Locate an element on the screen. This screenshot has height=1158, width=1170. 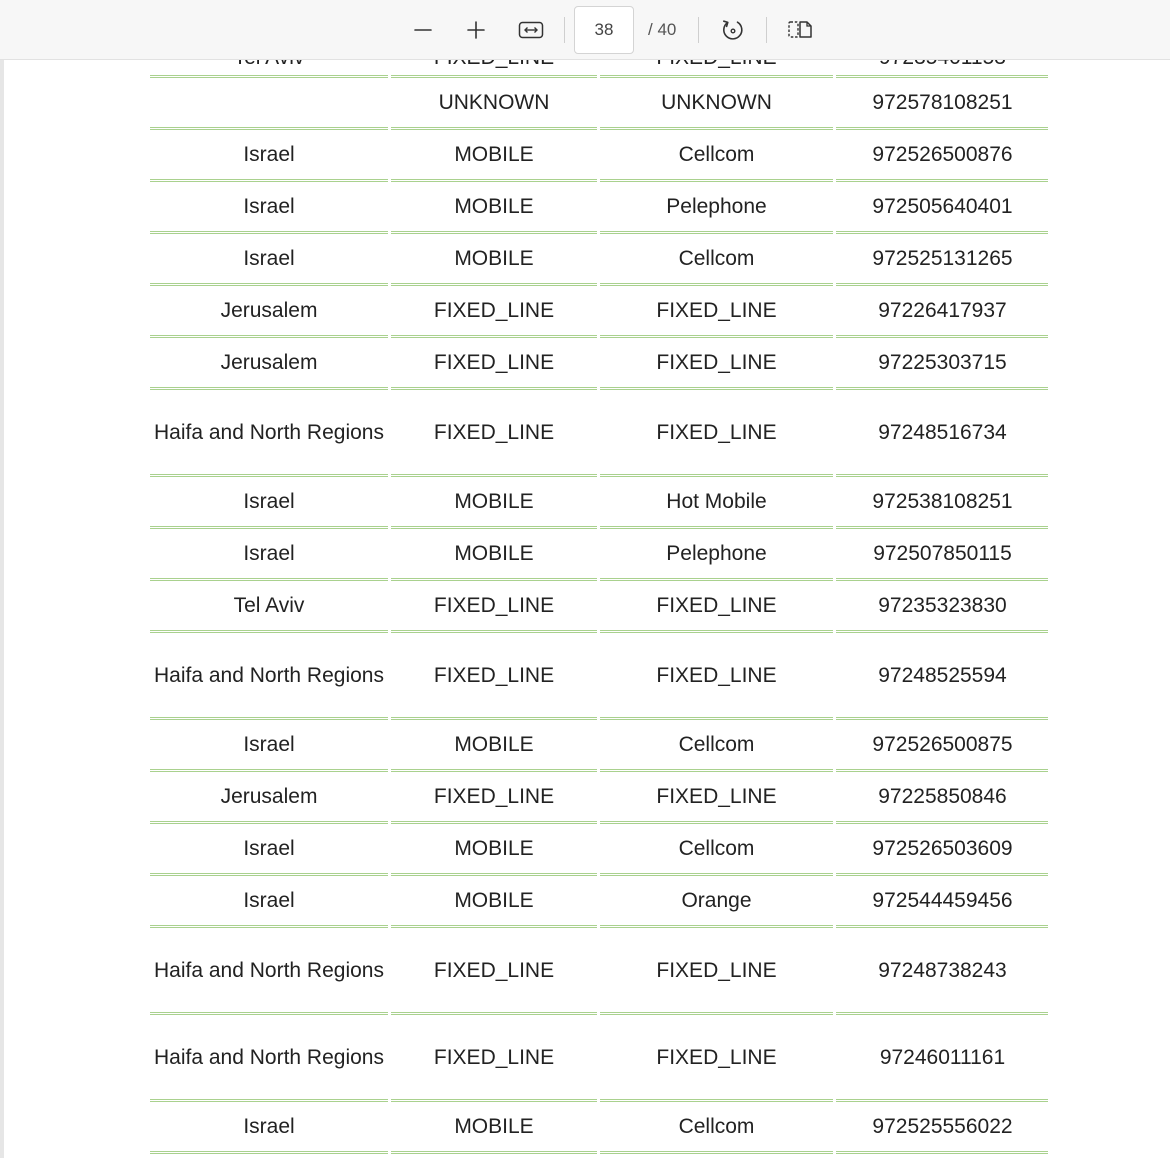
viewer-left-edge is located at coordinates (2, 579).